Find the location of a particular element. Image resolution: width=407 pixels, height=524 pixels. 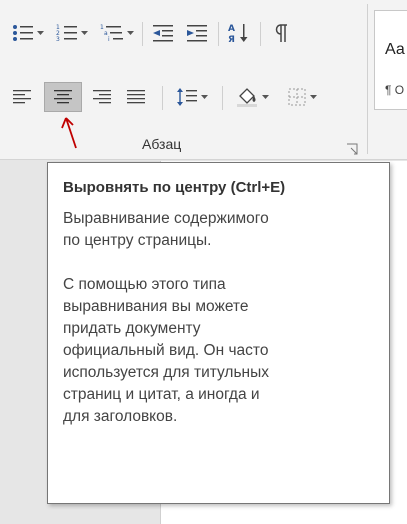

style-sample-text: Аа is located at coordinates (395, 49).